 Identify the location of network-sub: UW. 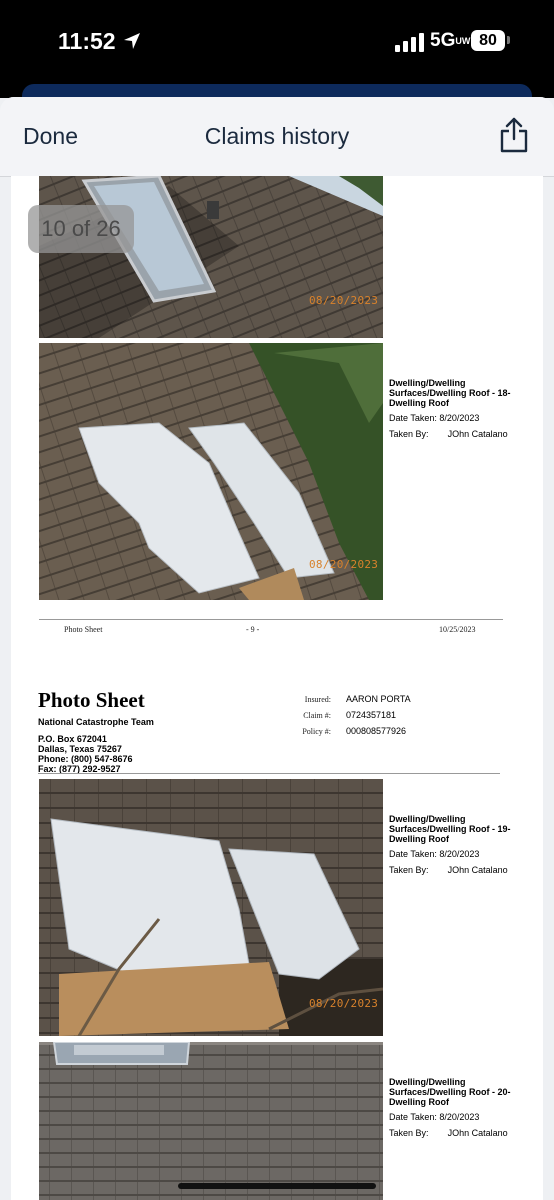
(463, 40).